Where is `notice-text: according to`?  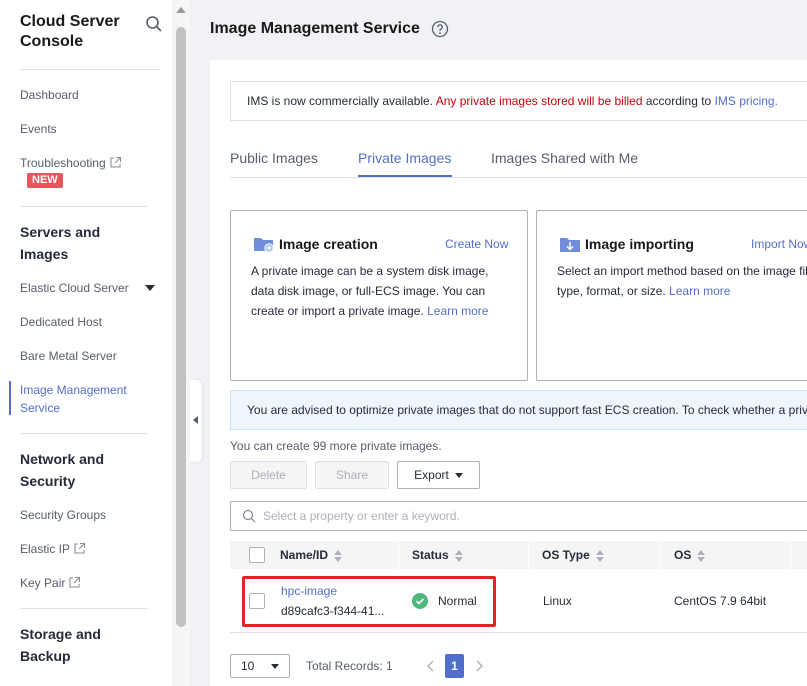
notice-text: according to is located at coordinates (678, 101).